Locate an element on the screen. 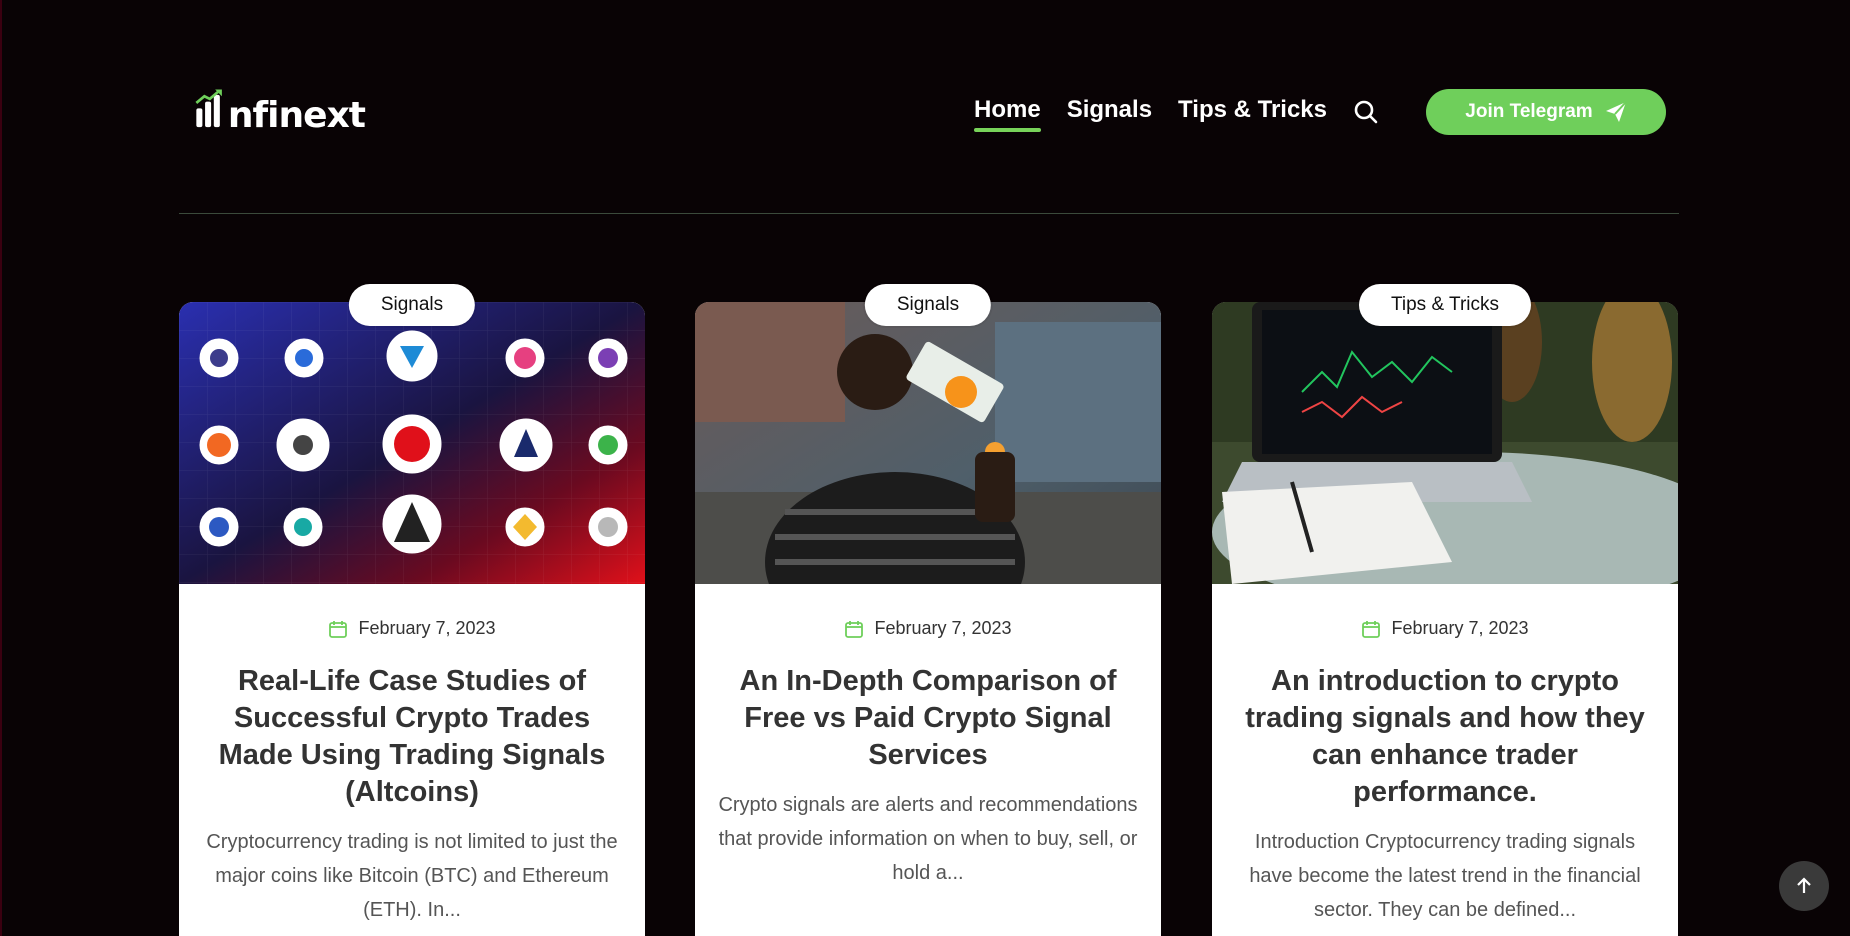  paper-plane-icon is located at coordinates (1616, 111).